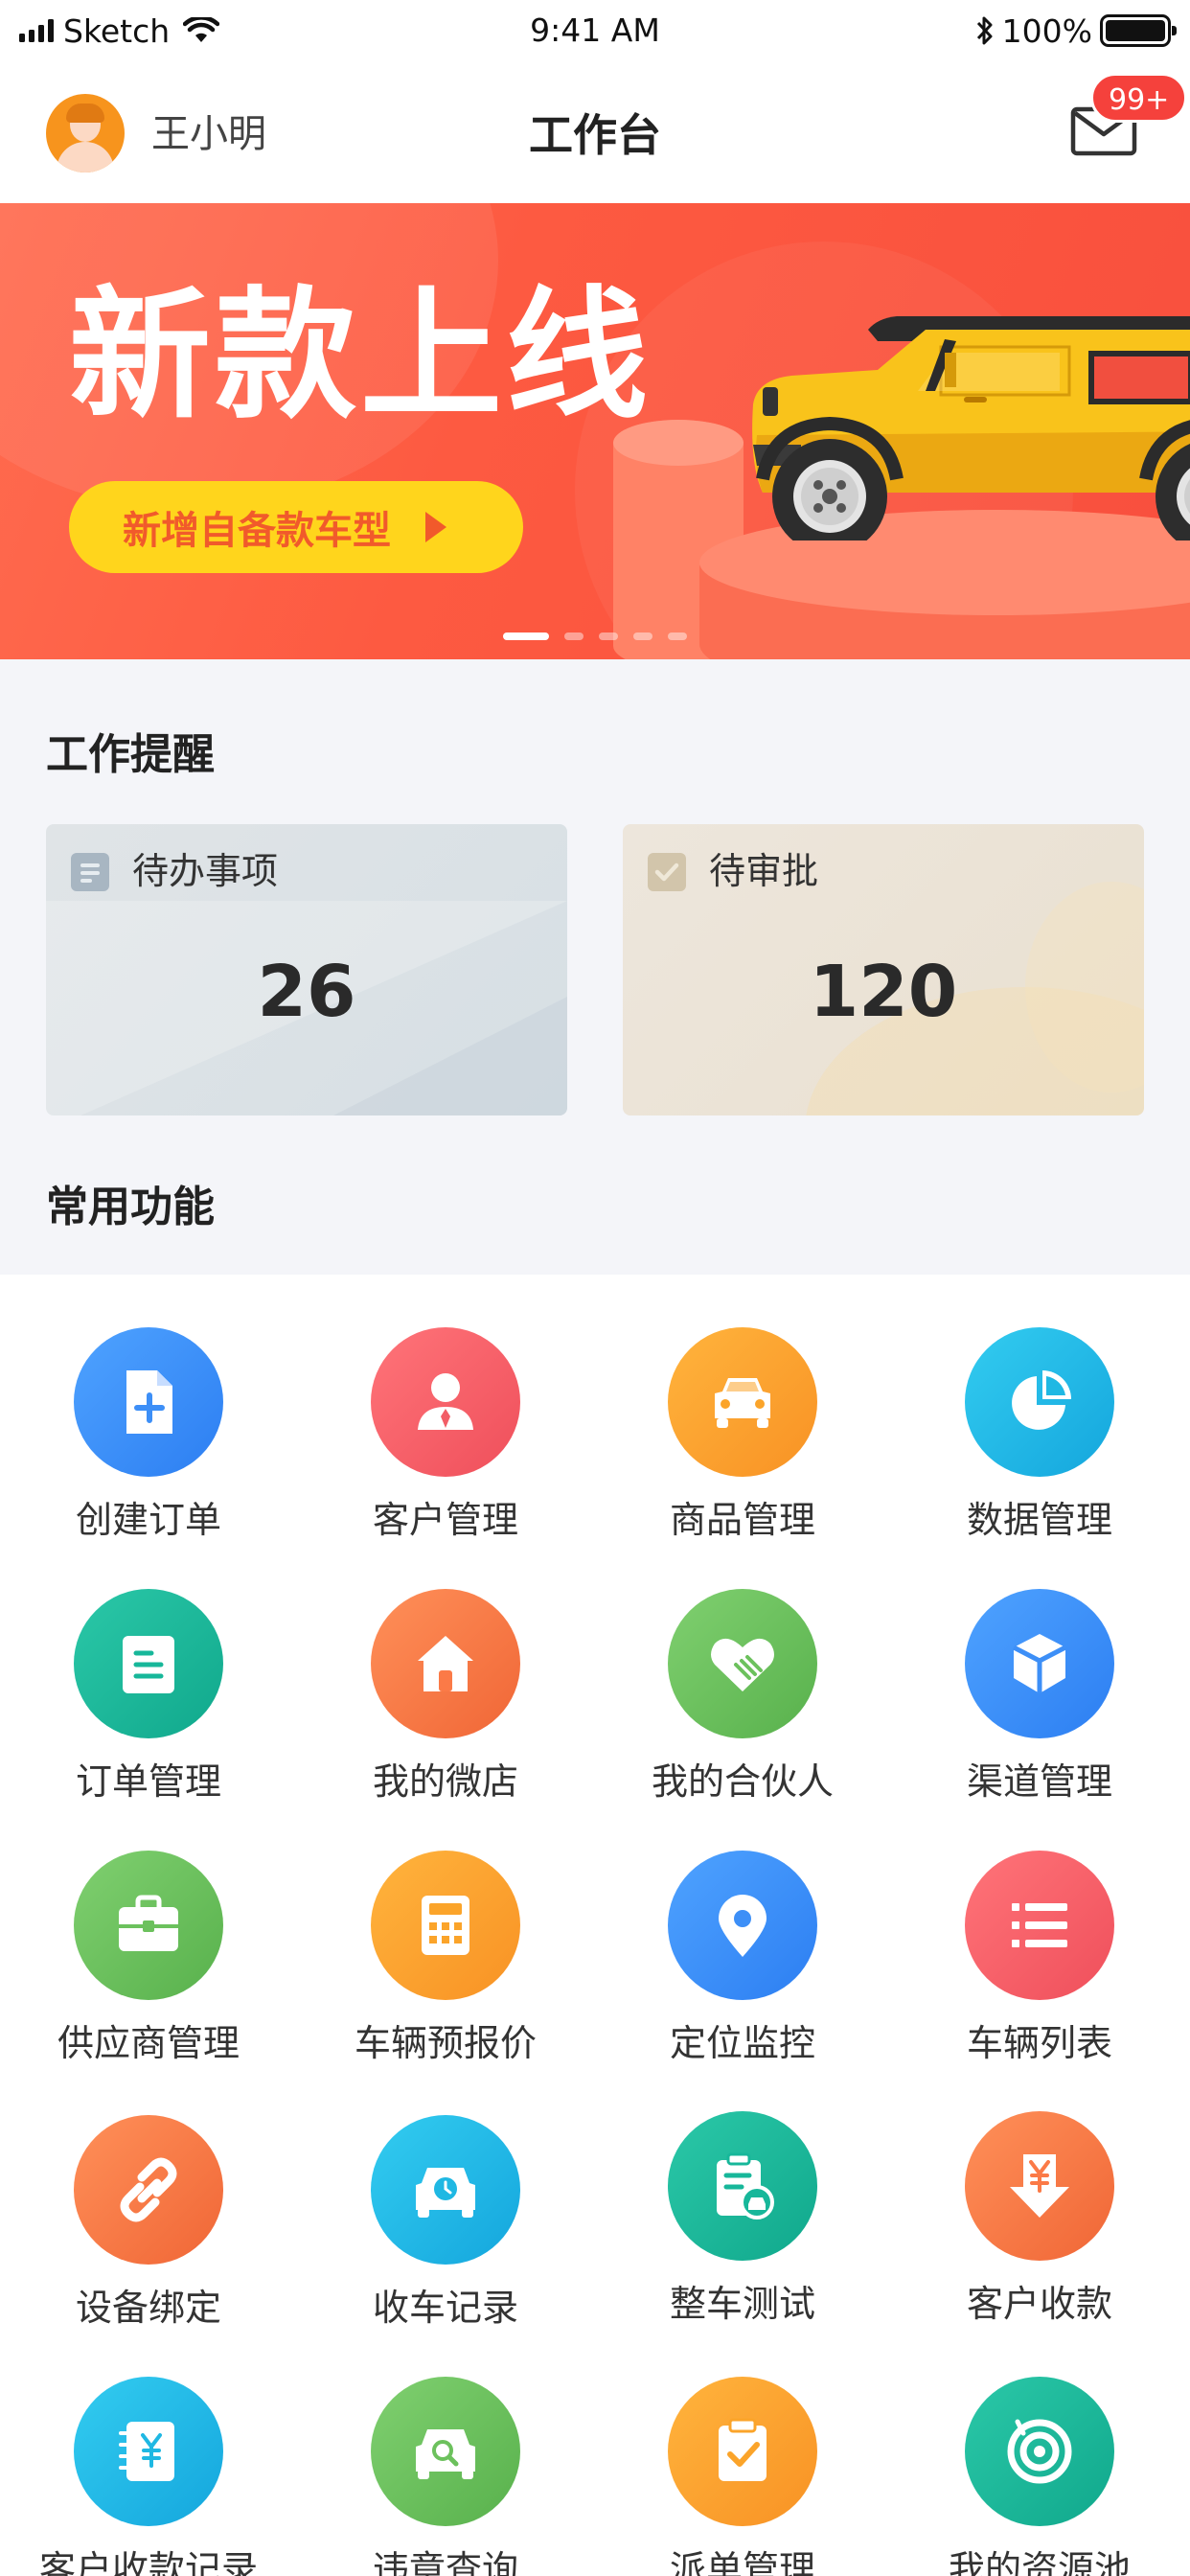 The image size is (1190, 2576). What do you see at coordinates (257, 531) in the screenshot?
I see `banner-cta-label: 新增自备款车型` at bounding box center [257, 531].